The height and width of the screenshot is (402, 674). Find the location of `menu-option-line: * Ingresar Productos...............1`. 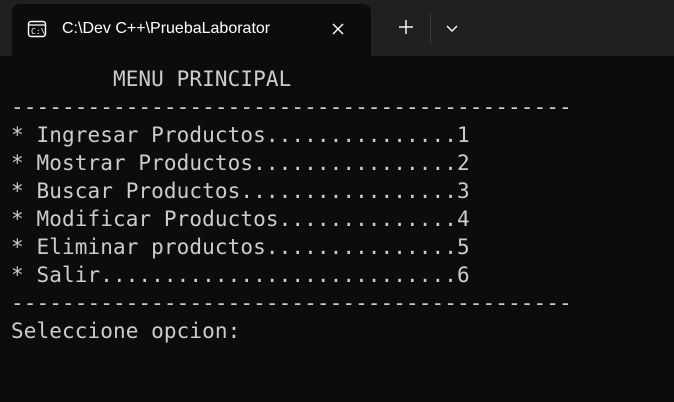

menu-option-line: * Ingresar Productos...............1 is located at coordinates (240, 135).